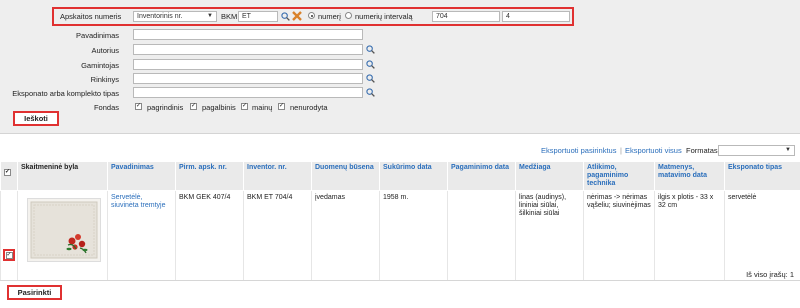 Image resolution: width=800 pixels, height=308 pixels. What do you see at coordinates (104, 79) in the screenshot?
I see `collection-filter-label: Rinkinys` at bounding box center [104, 79].